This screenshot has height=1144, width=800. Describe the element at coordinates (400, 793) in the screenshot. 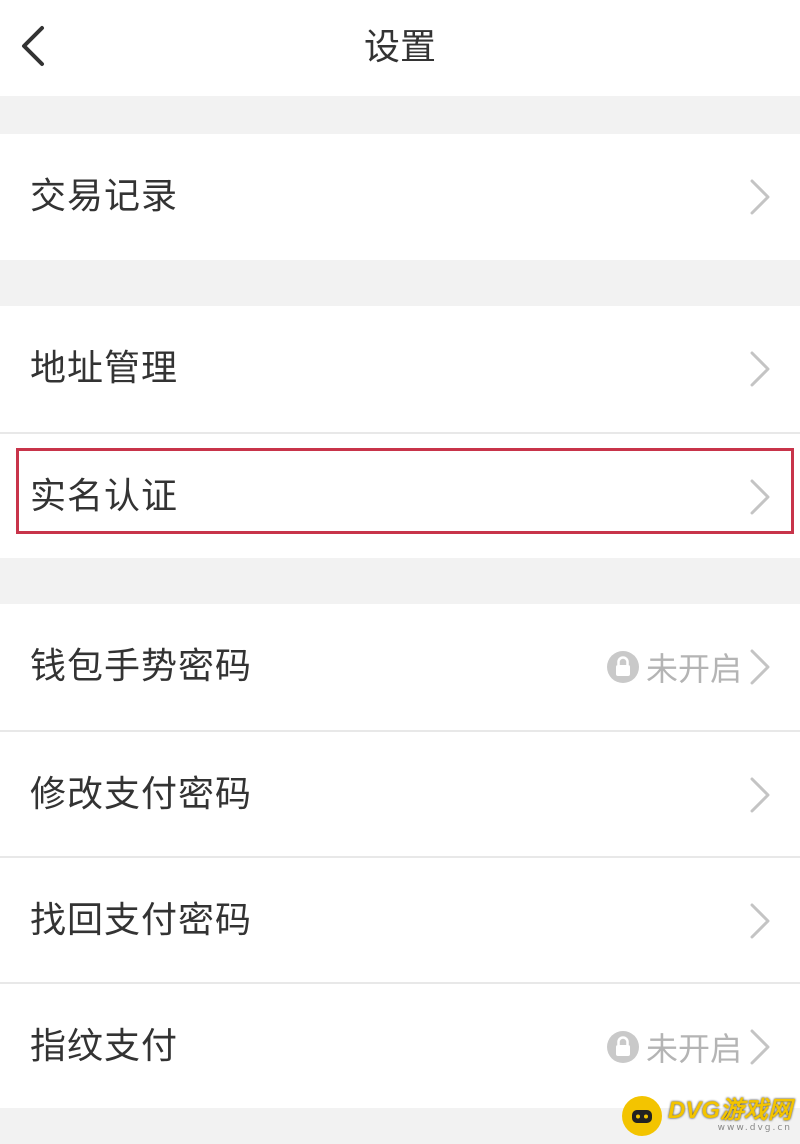

I see `settings-row-change-pay-password: 修改支付密码` at that location.